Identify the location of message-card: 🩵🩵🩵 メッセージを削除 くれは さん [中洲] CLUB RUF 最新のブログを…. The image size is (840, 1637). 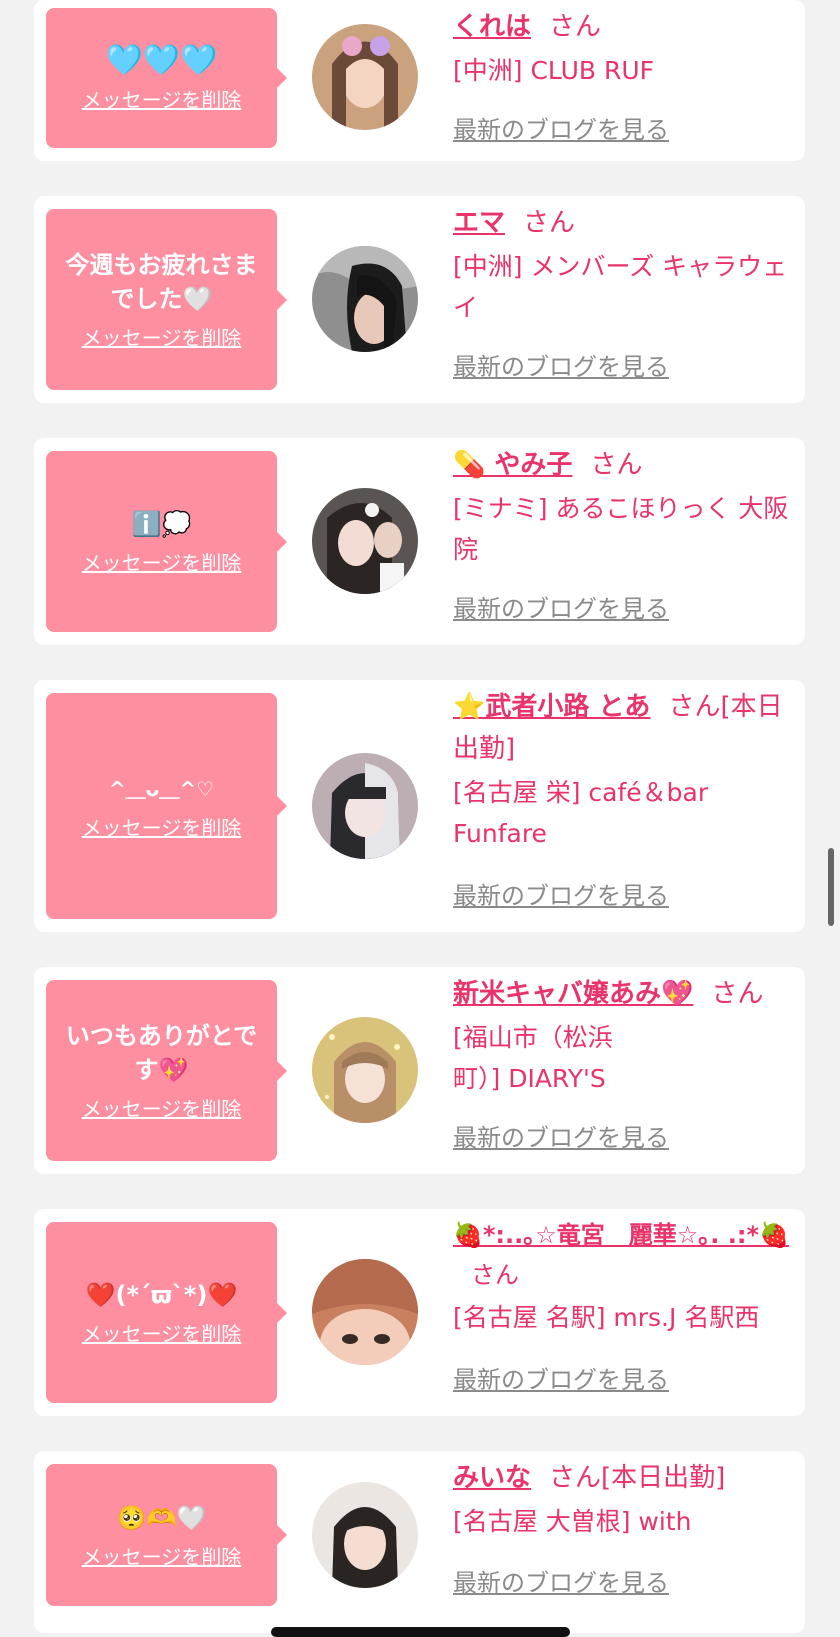
(419, 80).